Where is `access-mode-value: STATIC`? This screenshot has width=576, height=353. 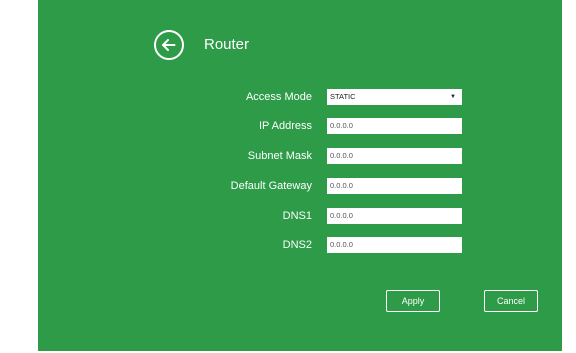
access-mode-value: STATIC is located at coordinates (343, 96).